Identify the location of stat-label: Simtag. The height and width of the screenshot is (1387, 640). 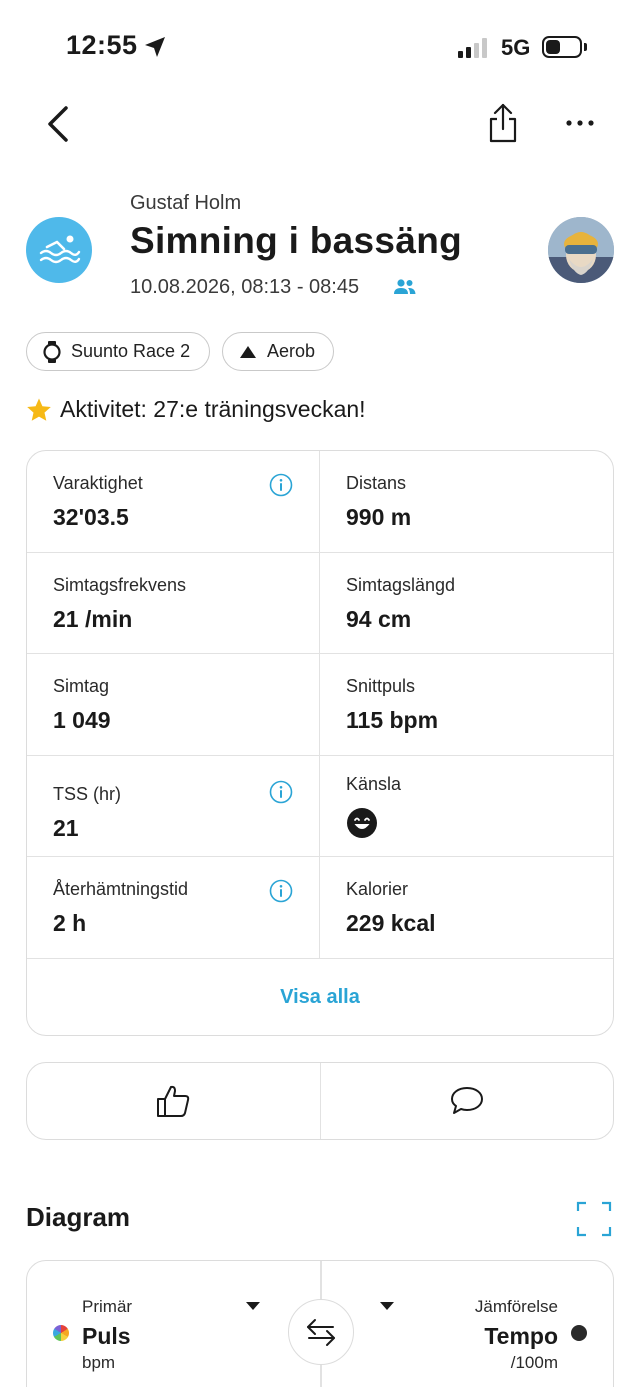
(81, 686).